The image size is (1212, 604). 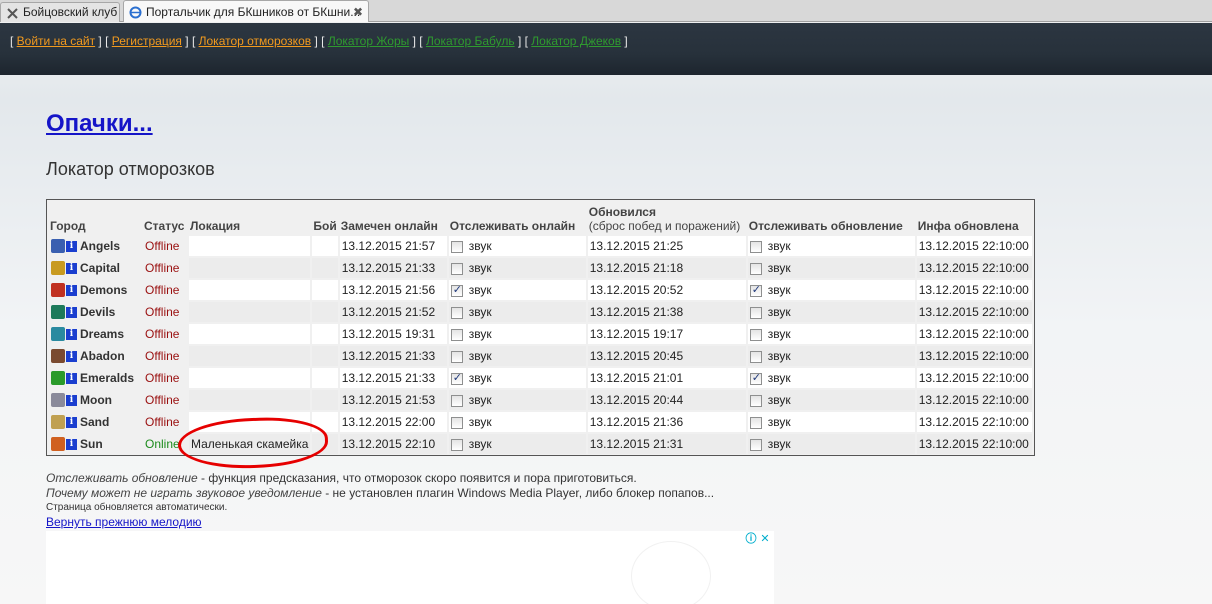 What do you see at coordinates (102, 334) in the screenshot?
I see `city-name: Dreams` at bounding box center [102, 334].